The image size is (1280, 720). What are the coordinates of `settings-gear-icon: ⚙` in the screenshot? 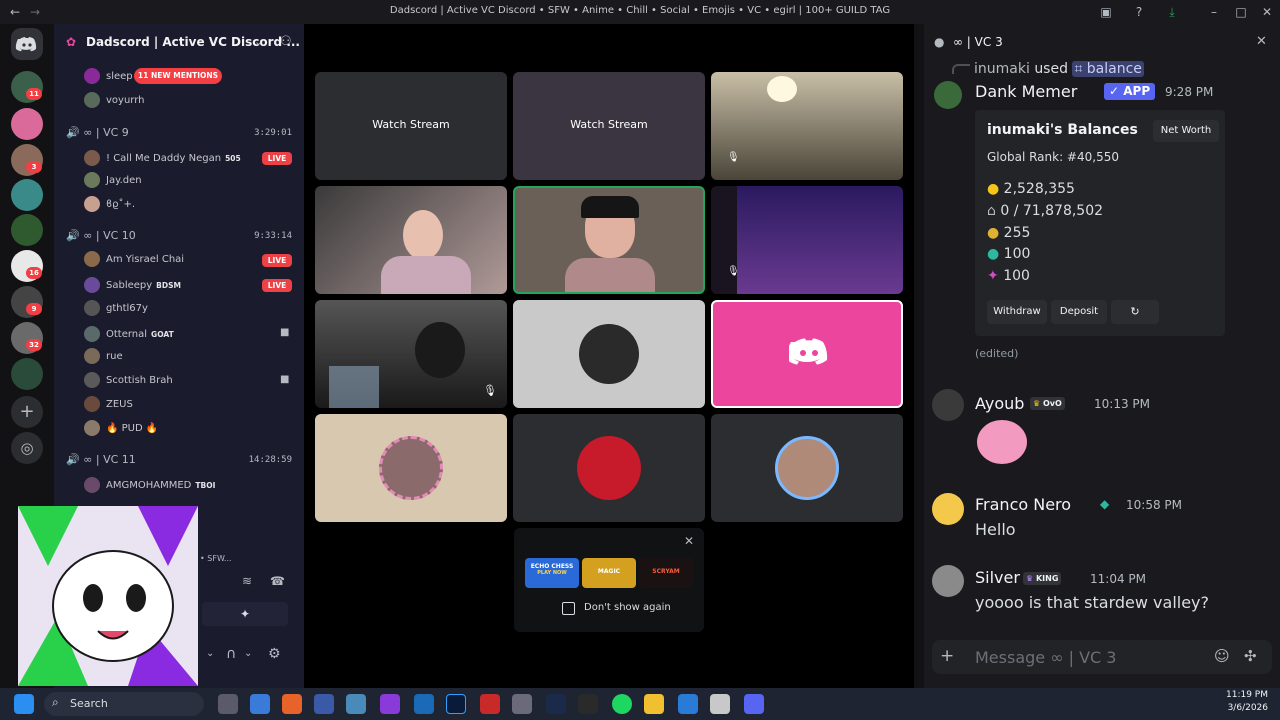 It's located at (274, 654).